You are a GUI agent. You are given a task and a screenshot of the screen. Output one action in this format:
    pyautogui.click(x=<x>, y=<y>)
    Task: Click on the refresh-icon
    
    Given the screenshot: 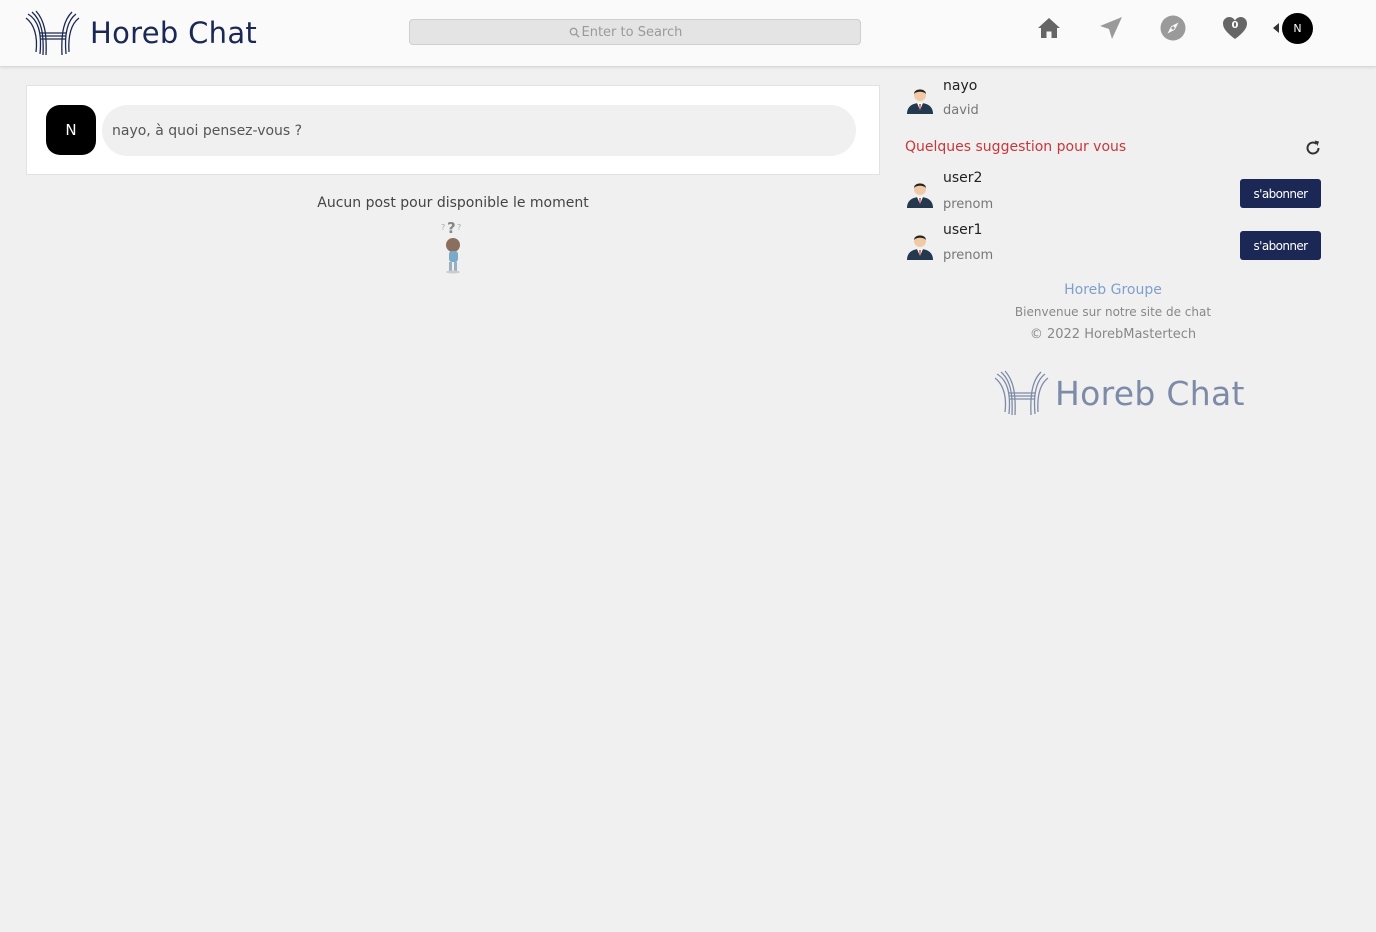 What is the action you would take?
    pyautogui.click(x=1313, y=148)
    